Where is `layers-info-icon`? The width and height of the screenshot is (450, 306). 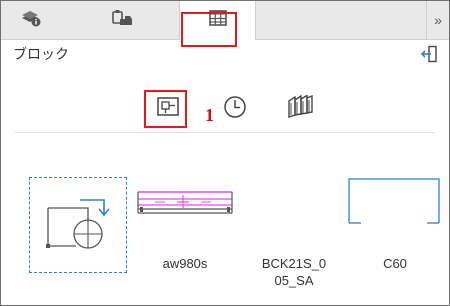
layers-info-icon is located at coordinates (31, 20).